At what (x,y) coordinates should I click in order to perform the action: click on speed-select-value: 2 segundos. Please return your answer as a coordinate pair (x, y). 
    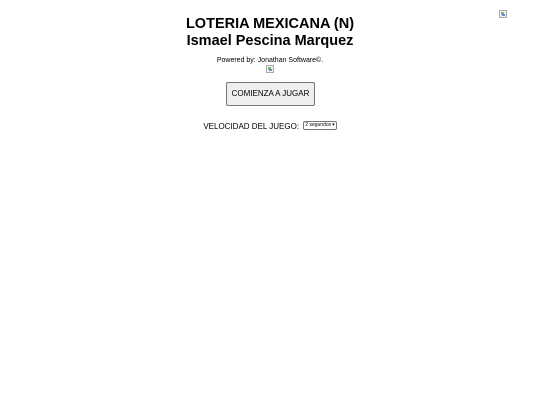
    Looking at the image, I should click on (318, 125).